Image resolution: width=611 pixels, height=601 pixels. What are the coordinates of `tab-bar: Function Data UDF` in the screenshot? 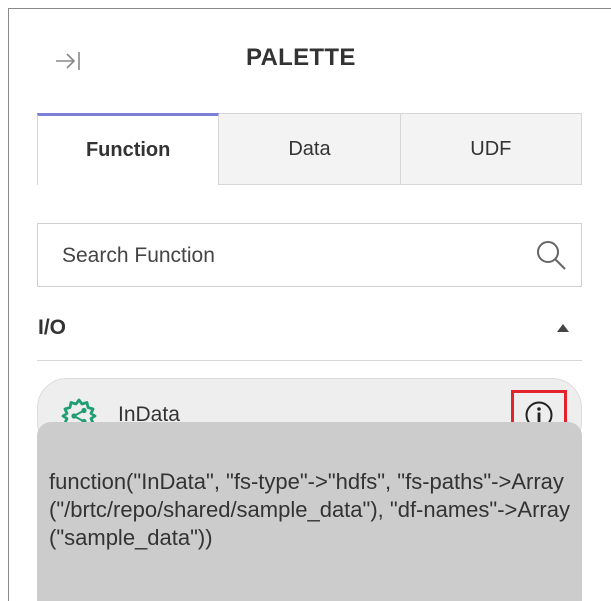 It's located at (309, 149).